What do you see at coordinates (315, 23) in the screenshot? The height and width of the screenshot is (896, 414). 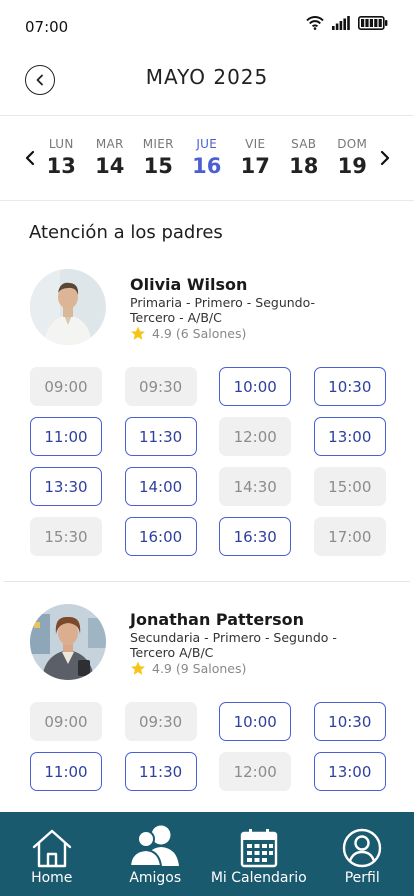 I see `wifi-icon` at bounding box center [315, 23].